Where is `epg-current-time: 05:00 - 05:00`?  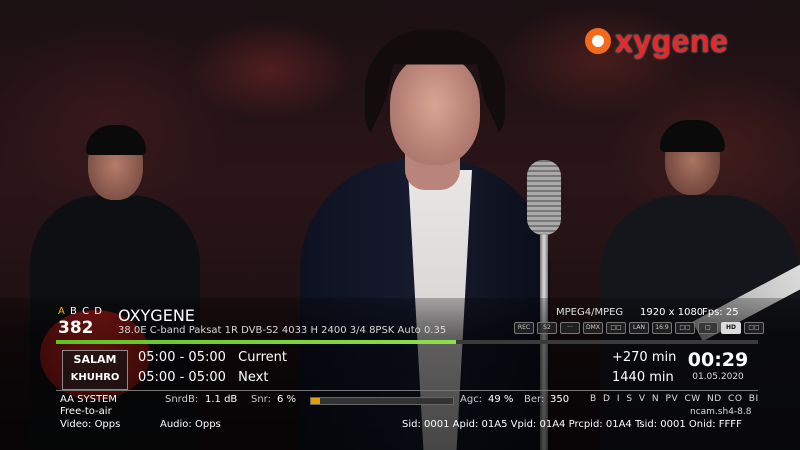 epg-current-time: 05:00 - 05:00 is located at coordinates (182, 357).